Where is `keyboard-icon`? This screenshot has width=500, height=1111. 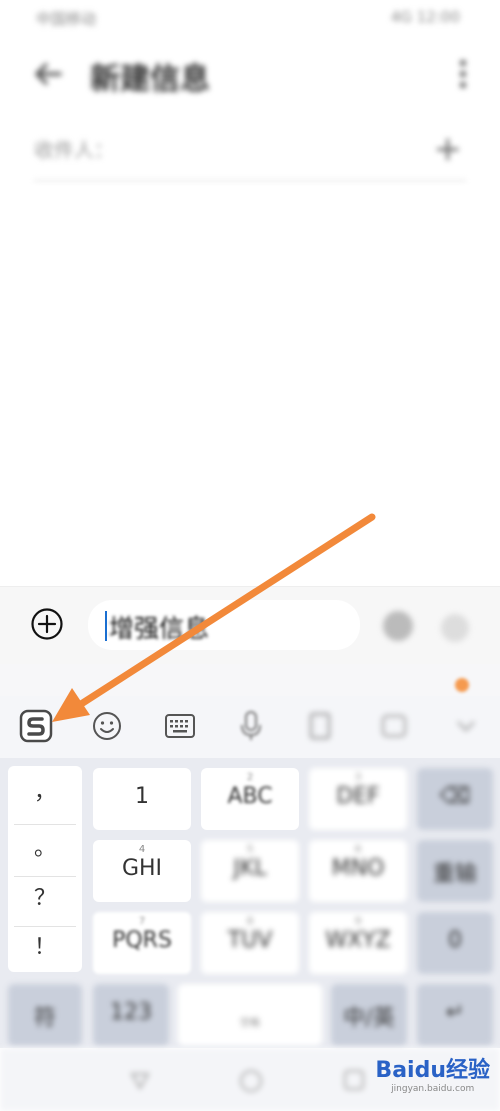
keyboard-icon is located at coordinates (180, 726).